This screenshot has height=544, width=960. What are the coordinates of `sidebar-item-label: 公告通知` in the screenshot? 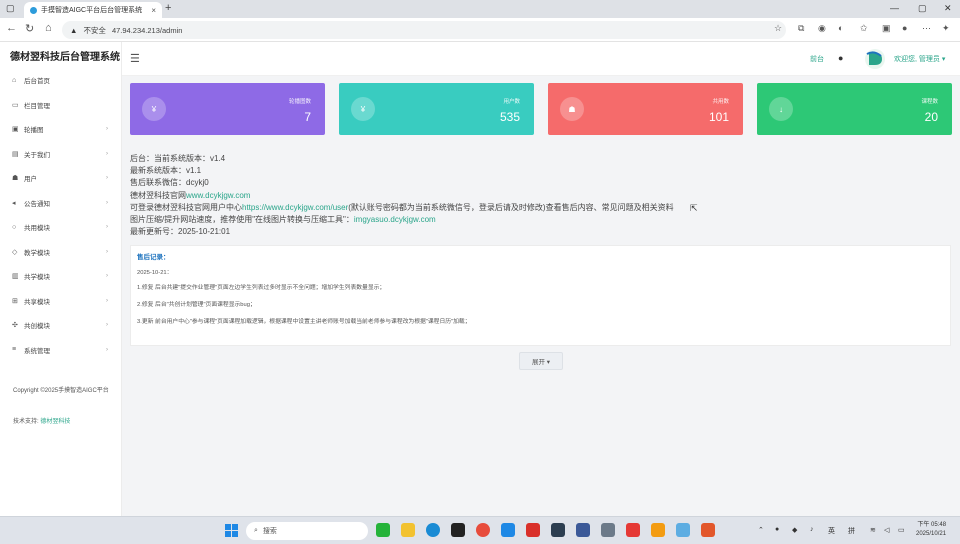 It's located at (37, 204).